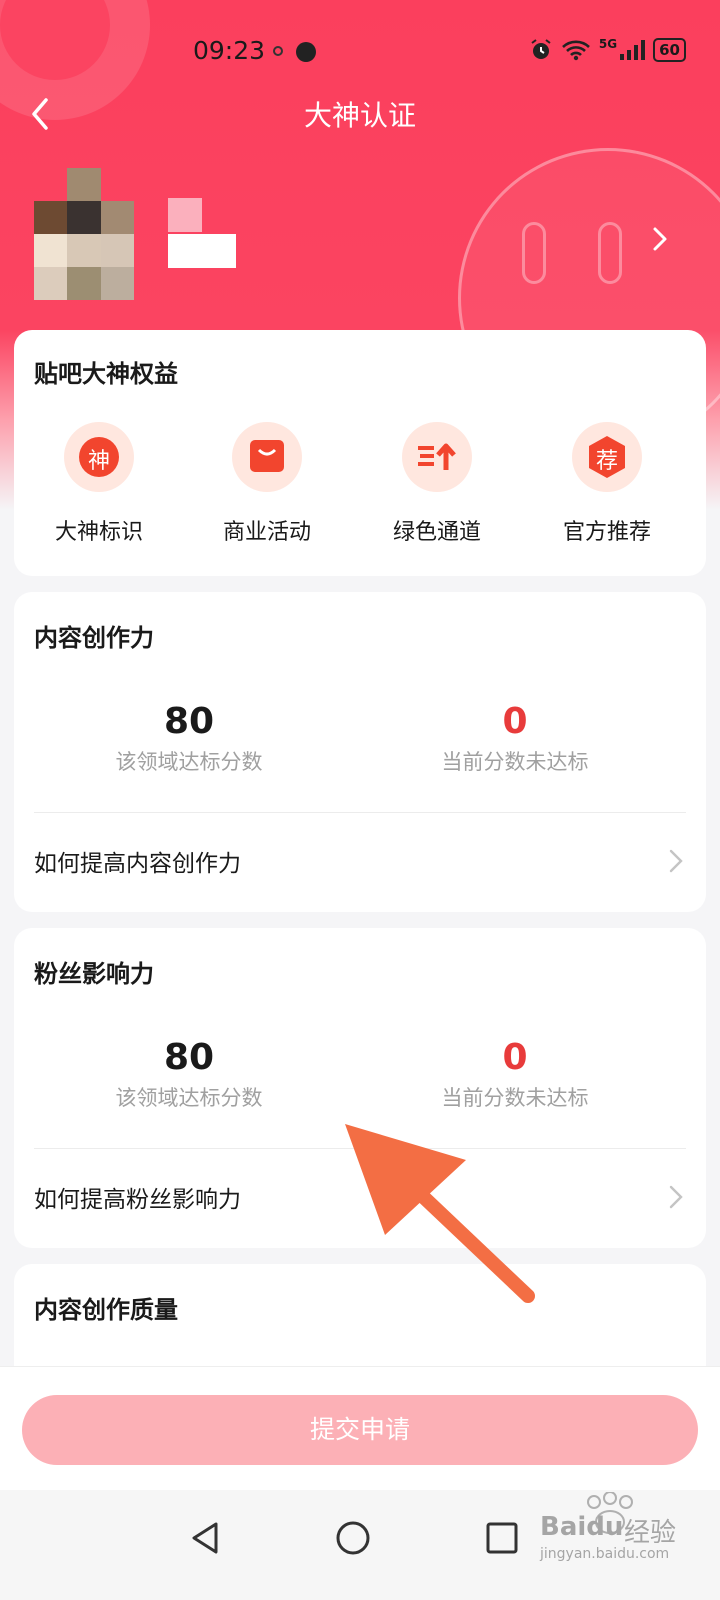  Describe the element at coordinates (137, 1200) in the screenshot. I see `link-label: 如何提高粉丝影响力` at that location.